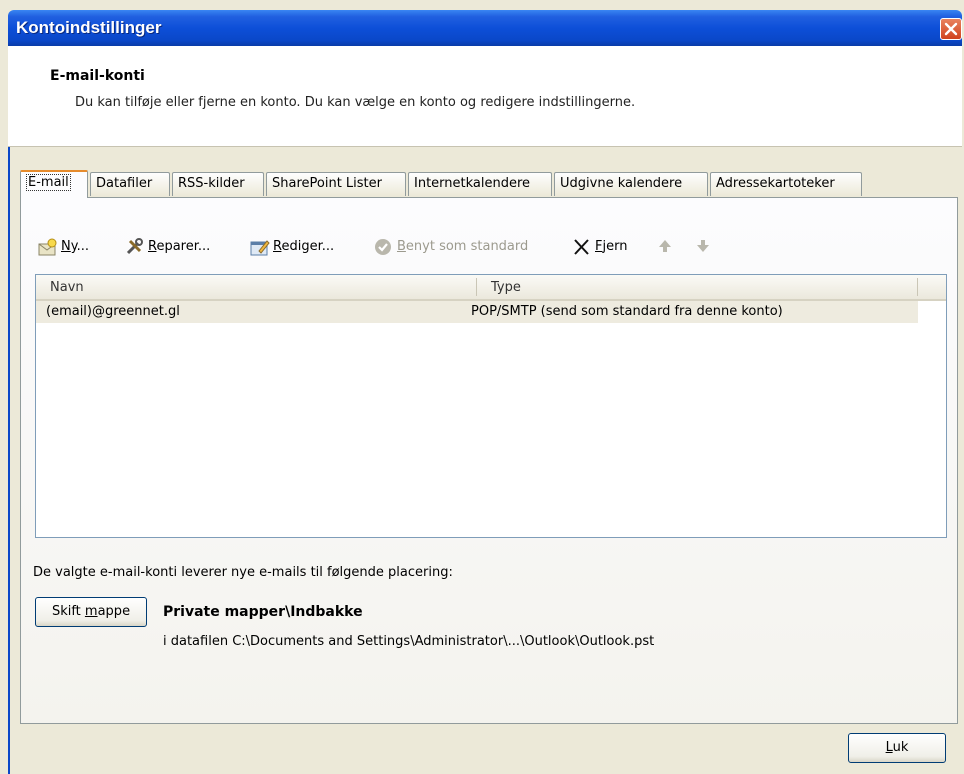  What do you see at coordinates (67, 287) in the screenshot?
I see `column-header-name: Navn` at bounding box center [67, 287].